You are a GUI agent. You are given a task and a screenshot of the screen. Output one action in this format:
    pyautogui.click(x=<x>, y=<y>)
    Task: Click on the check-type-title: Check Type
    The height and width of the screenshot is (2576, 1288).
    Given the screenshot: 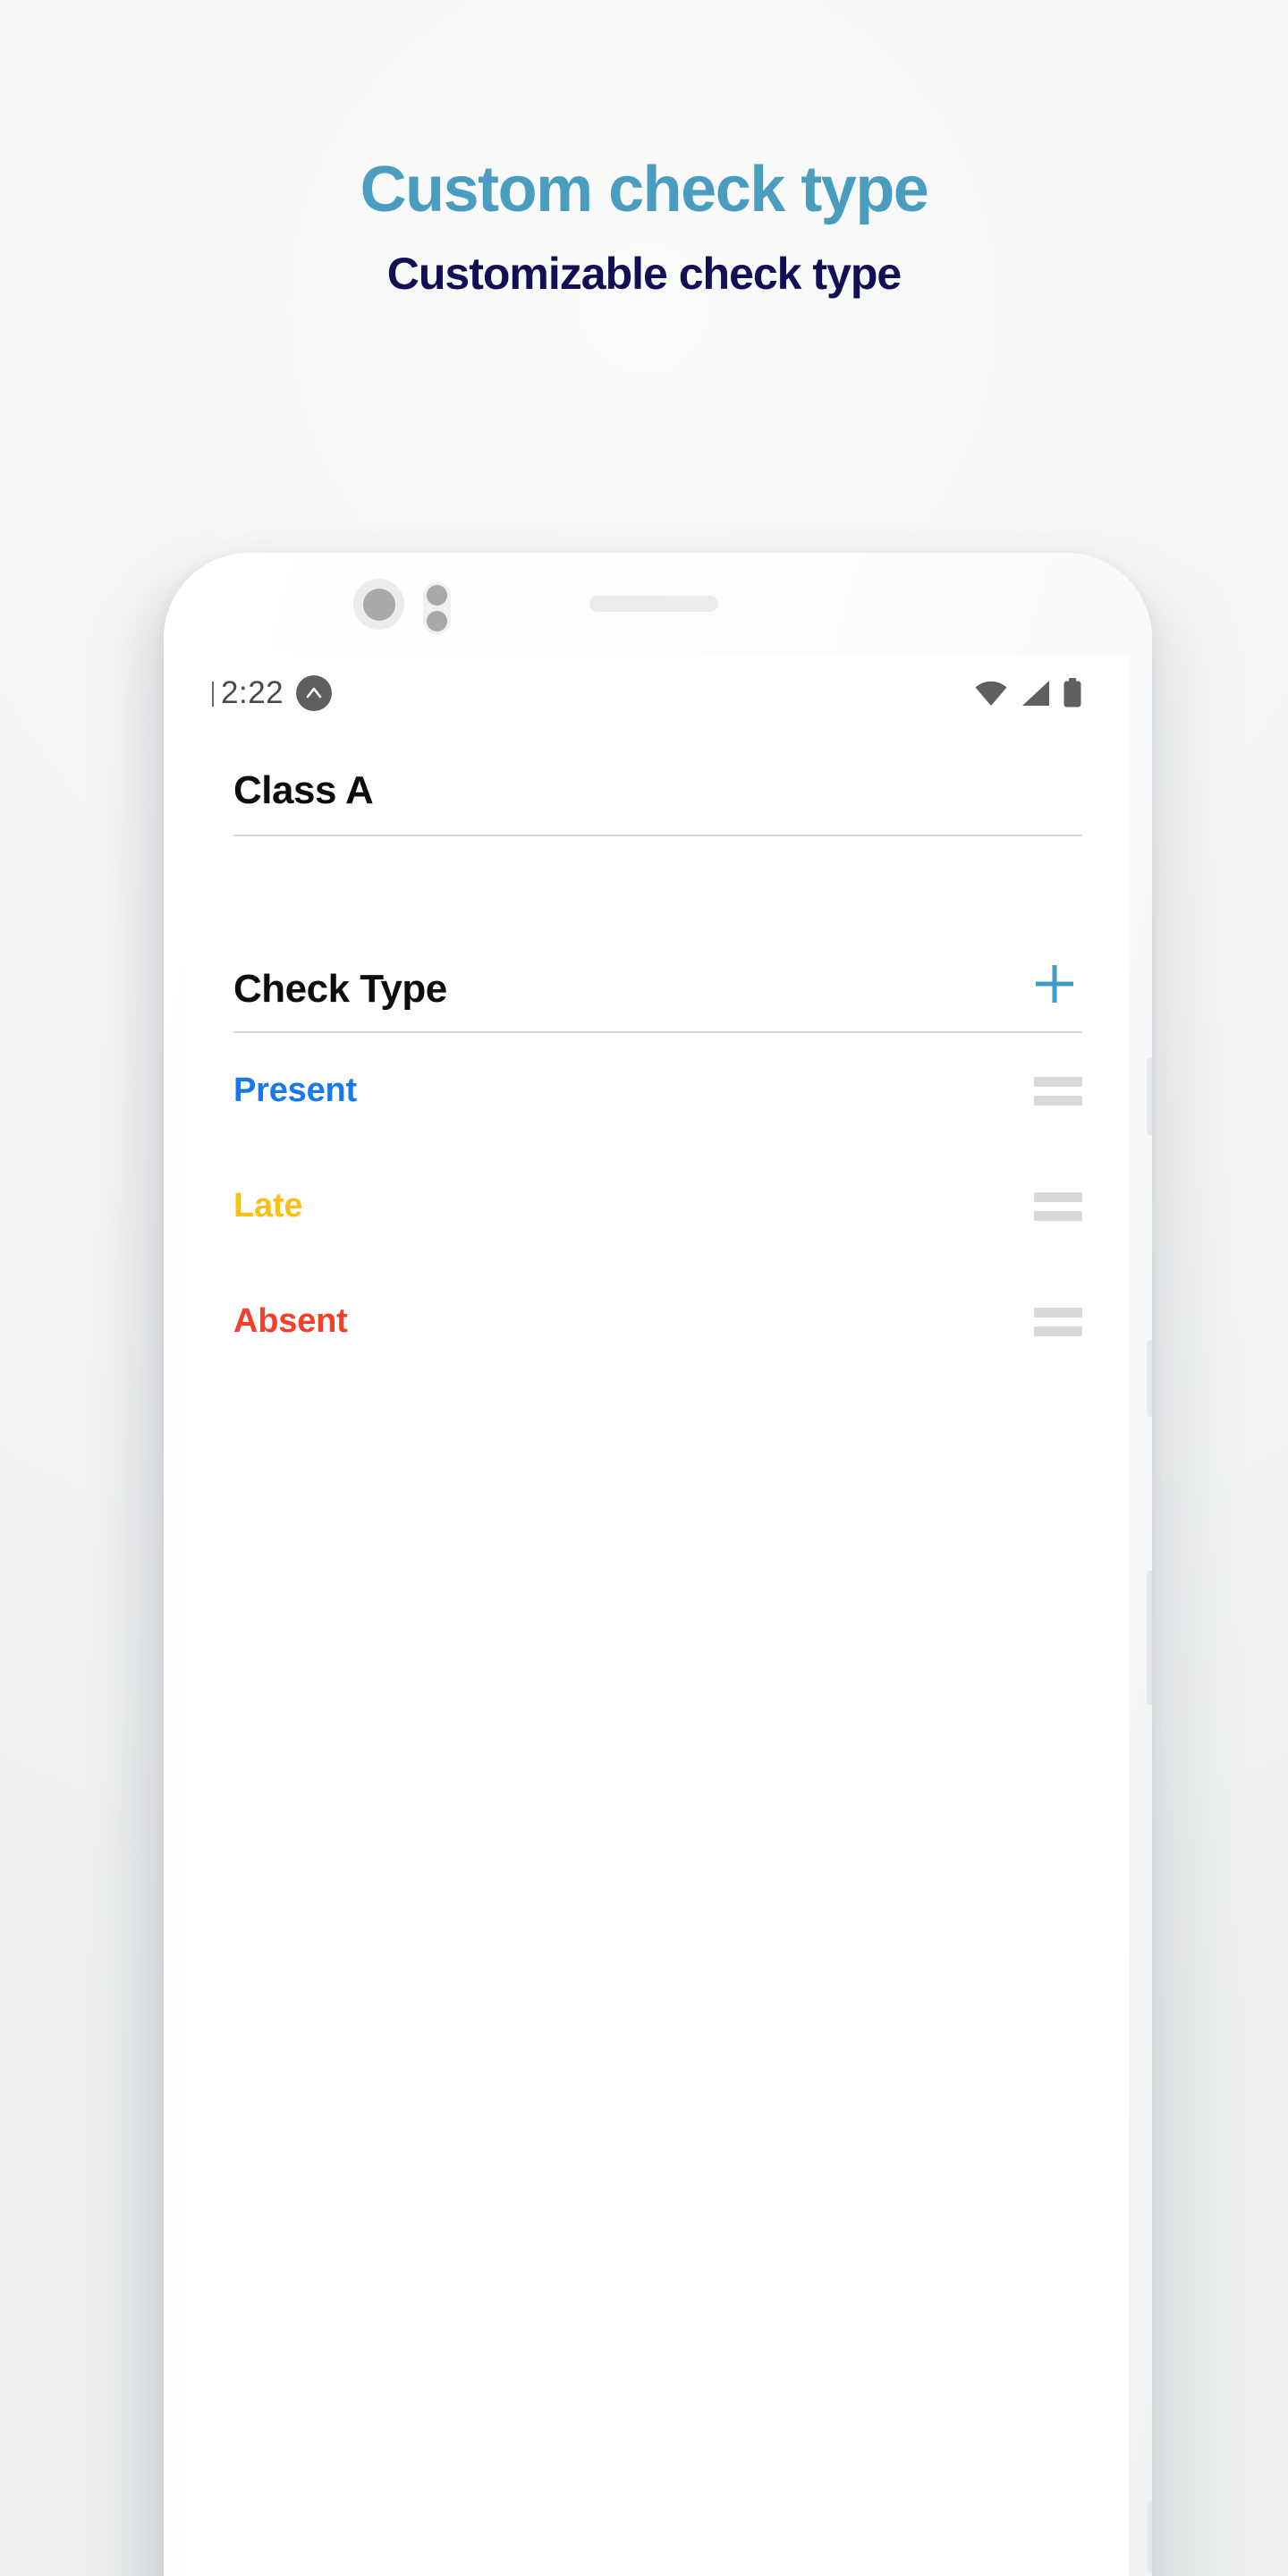 What is the action you would take?
    pyautogui.click(x=340, y=989)
    